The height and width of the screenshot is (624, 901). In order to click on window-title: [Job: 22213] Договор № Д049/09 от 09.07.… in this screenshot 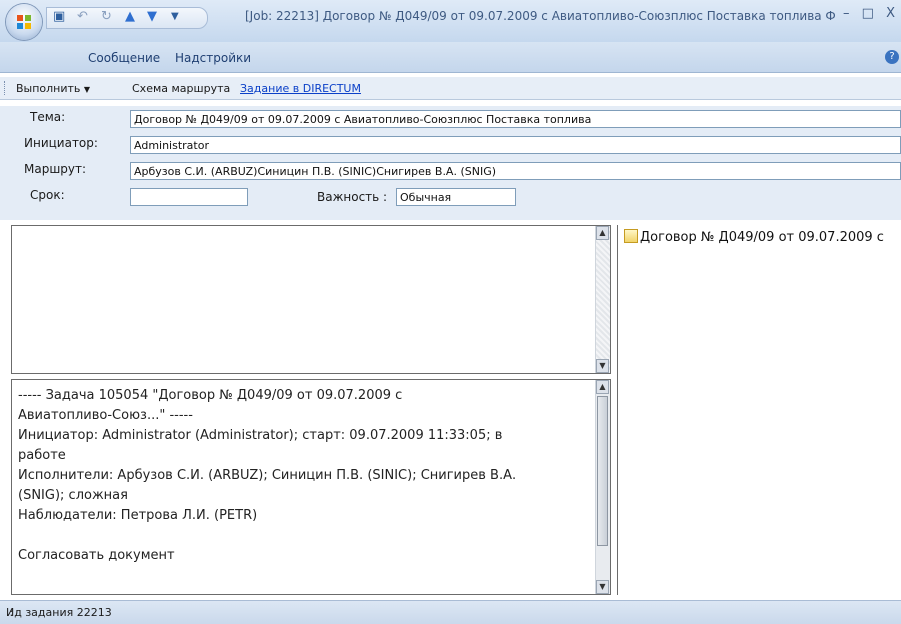, I will do `click(540, 16)`.